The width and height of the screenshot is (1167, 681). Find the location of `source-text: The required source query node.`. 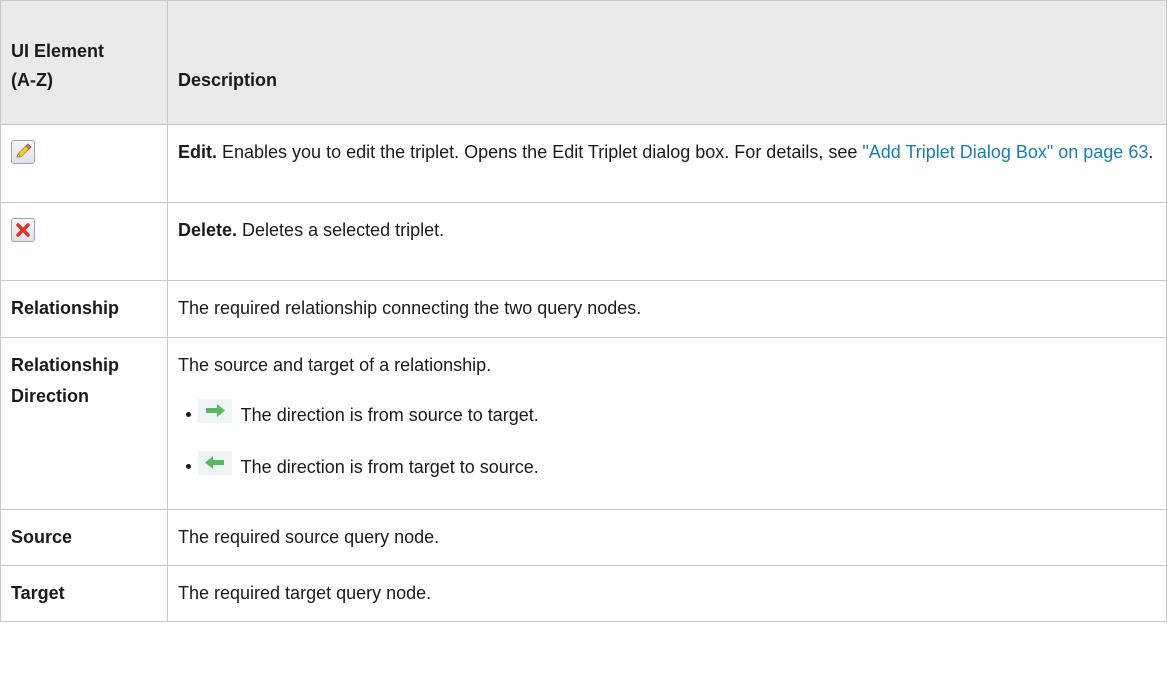

source-text: The required source query node. is located at coordinates (309, 537).